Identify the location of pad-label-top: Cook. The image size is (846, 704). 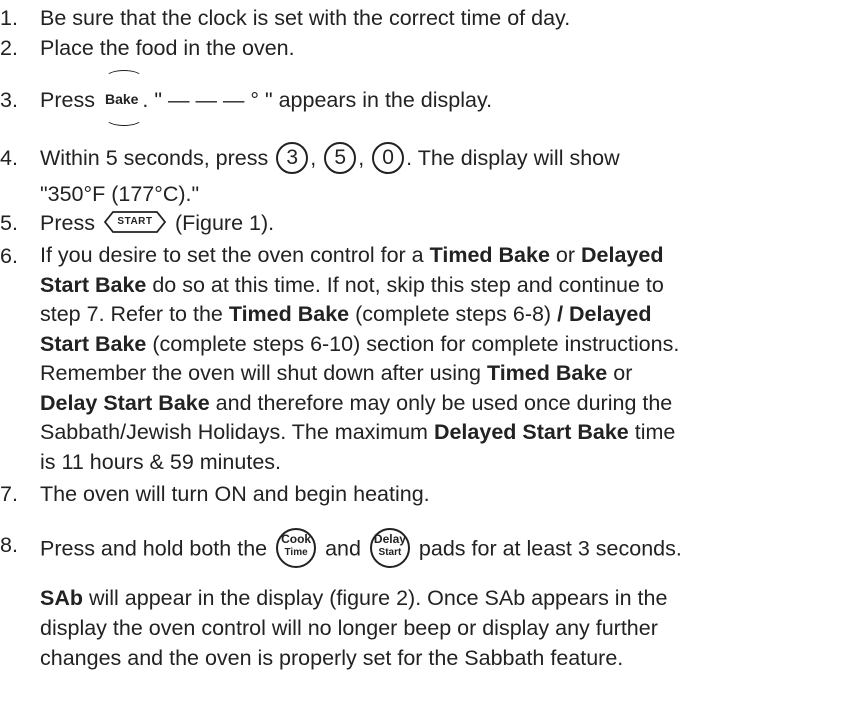
(296, 539).